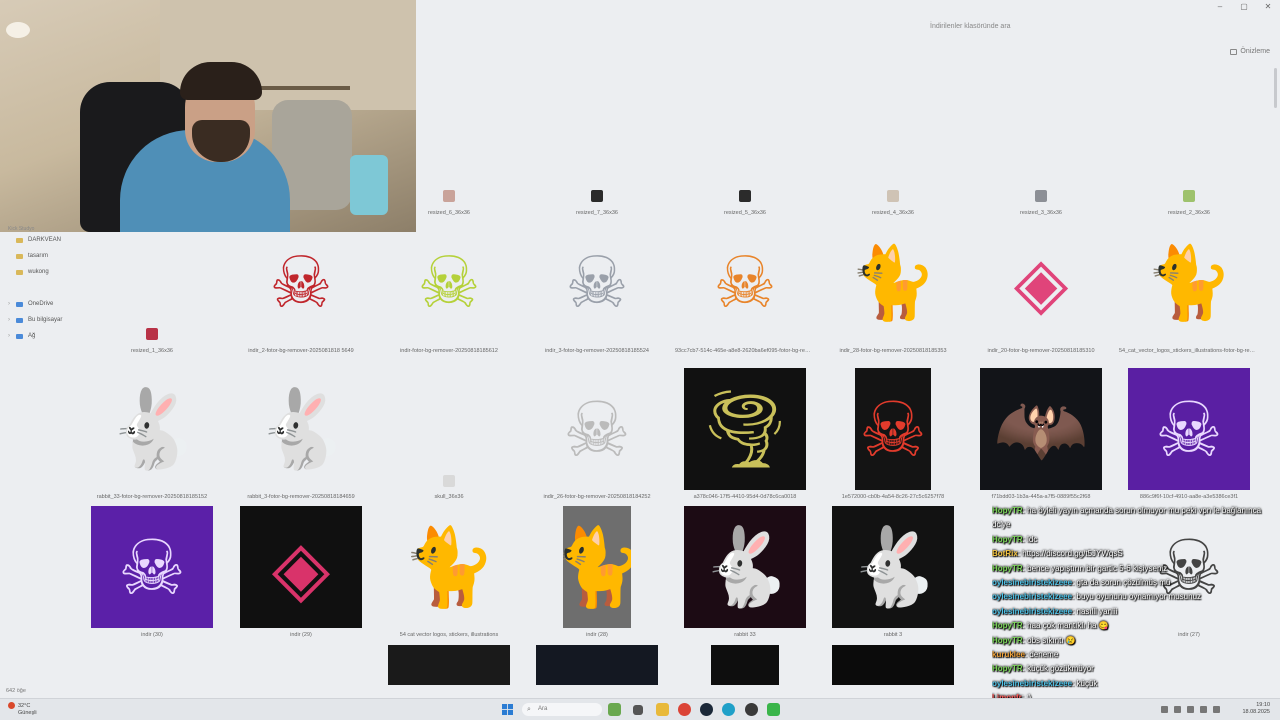 The height and width of the screenshot is (720, 1280). Describe the element at coordinates (745, 635) in the screenshot. I see `file-name-label: rabbit 33` at that location.